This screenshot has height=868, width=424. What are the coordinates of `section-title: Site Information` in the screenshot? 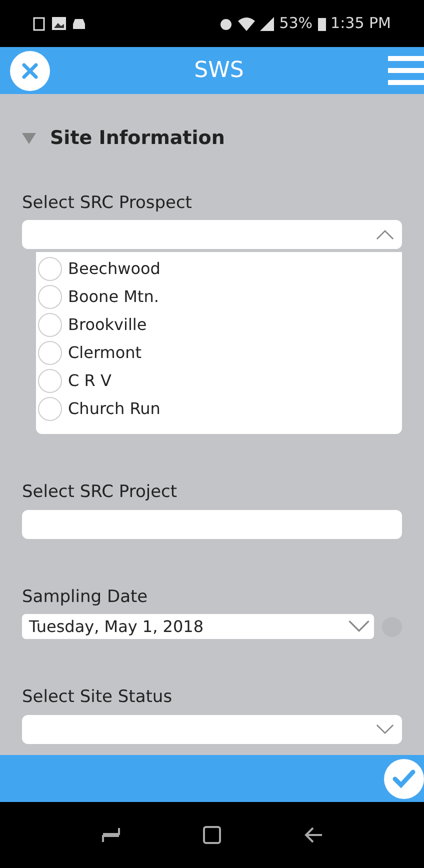 It's located at (137, 138).